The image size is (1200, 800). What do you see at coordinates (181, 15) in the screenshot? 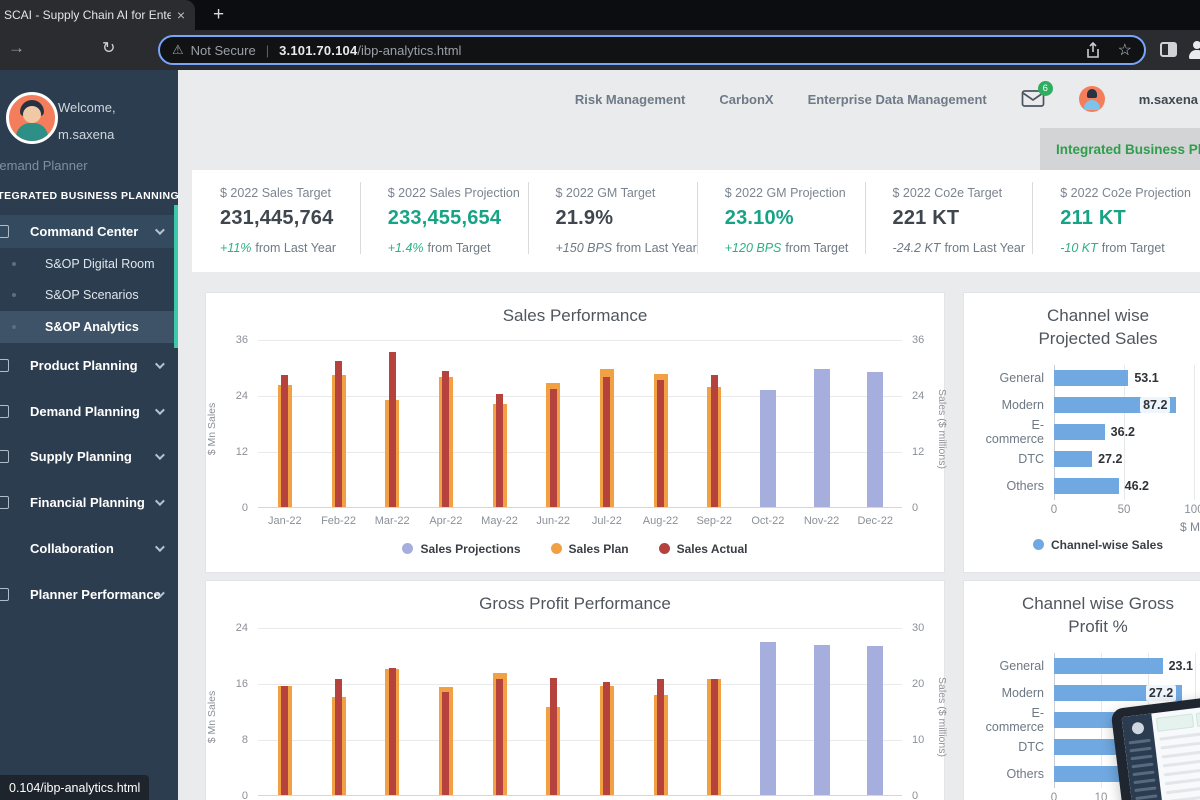
I see `tab-close-icon: ×` at bounding box center [181, 15].